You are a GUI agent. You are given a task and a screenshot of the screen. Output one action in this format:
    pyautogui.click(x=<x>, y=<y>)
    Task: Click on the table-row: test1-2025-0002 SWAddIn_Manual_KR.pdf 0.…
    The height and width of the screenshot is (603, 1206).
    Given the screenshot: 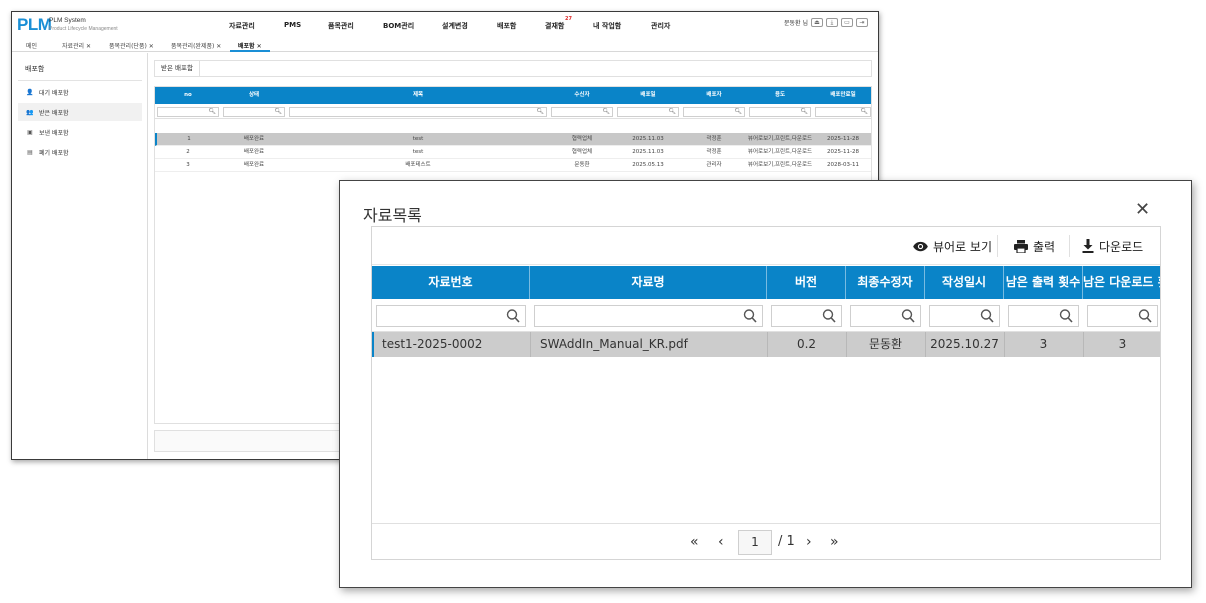 What is the action you would take?
    pyautogui.click(x=766, y=344)
    